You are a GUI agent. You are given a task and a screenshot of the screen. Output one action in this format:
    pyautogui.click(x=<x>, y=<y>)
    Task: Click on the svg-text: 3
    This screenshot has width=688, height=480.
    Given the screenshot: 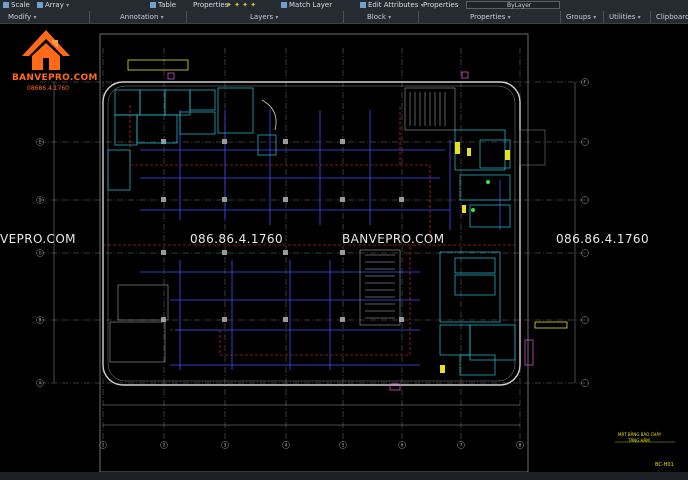 What is the action you would take?
    pyautogui.click(x=225, y=445)
    